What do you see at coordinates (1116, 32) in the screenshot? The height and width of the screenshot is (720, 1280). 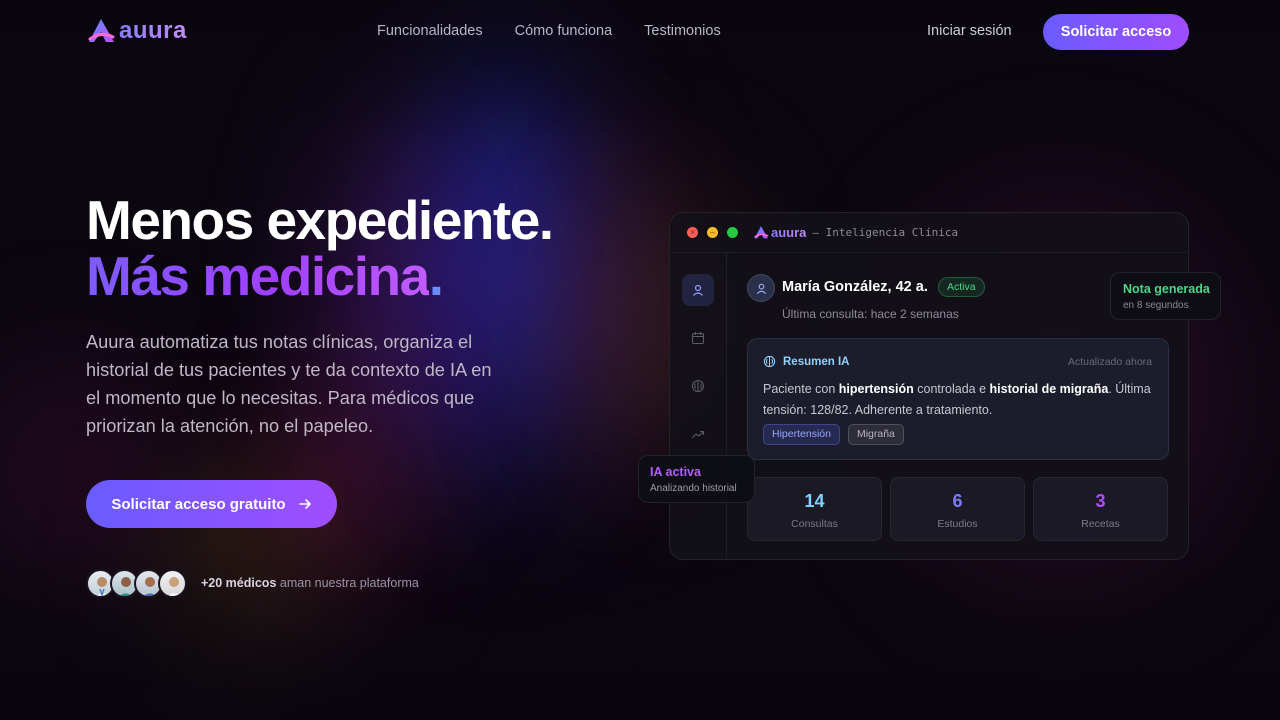 I see `request-access-button: Solicitar acceso` at bounding box center [1116, 32].